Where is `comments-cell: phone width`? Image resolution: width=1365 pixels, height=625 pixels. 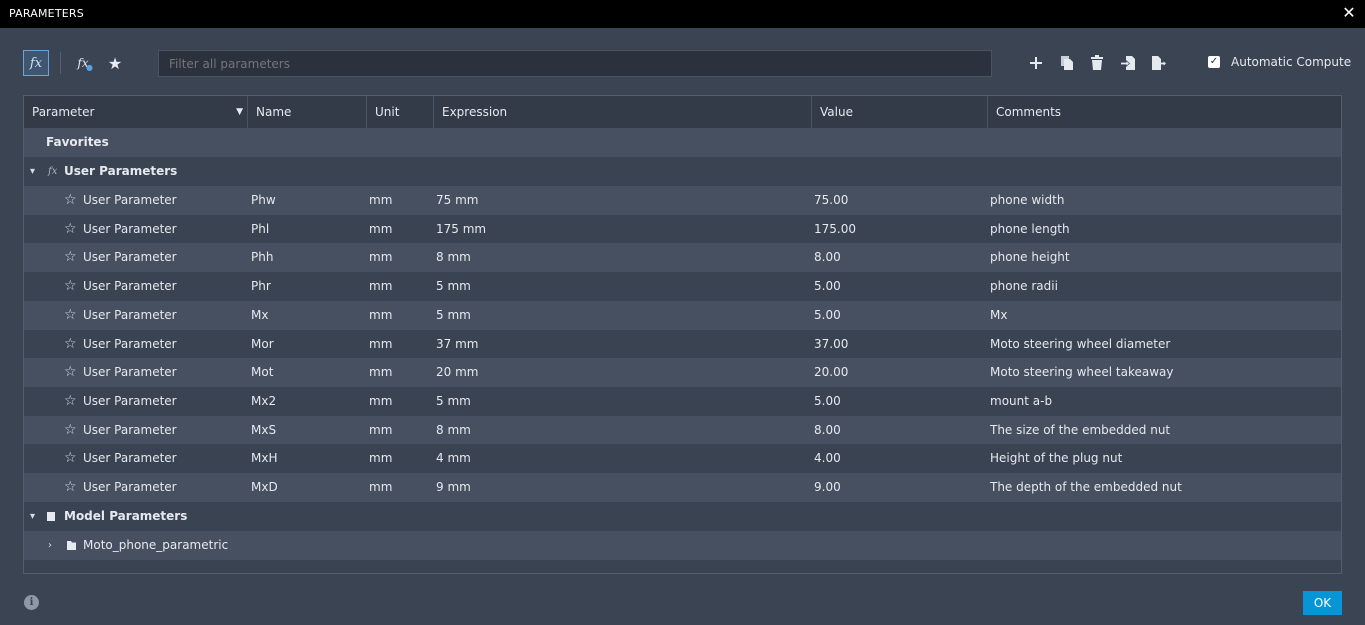 comments-cell: phone width is located at coordinates (1027, 200).